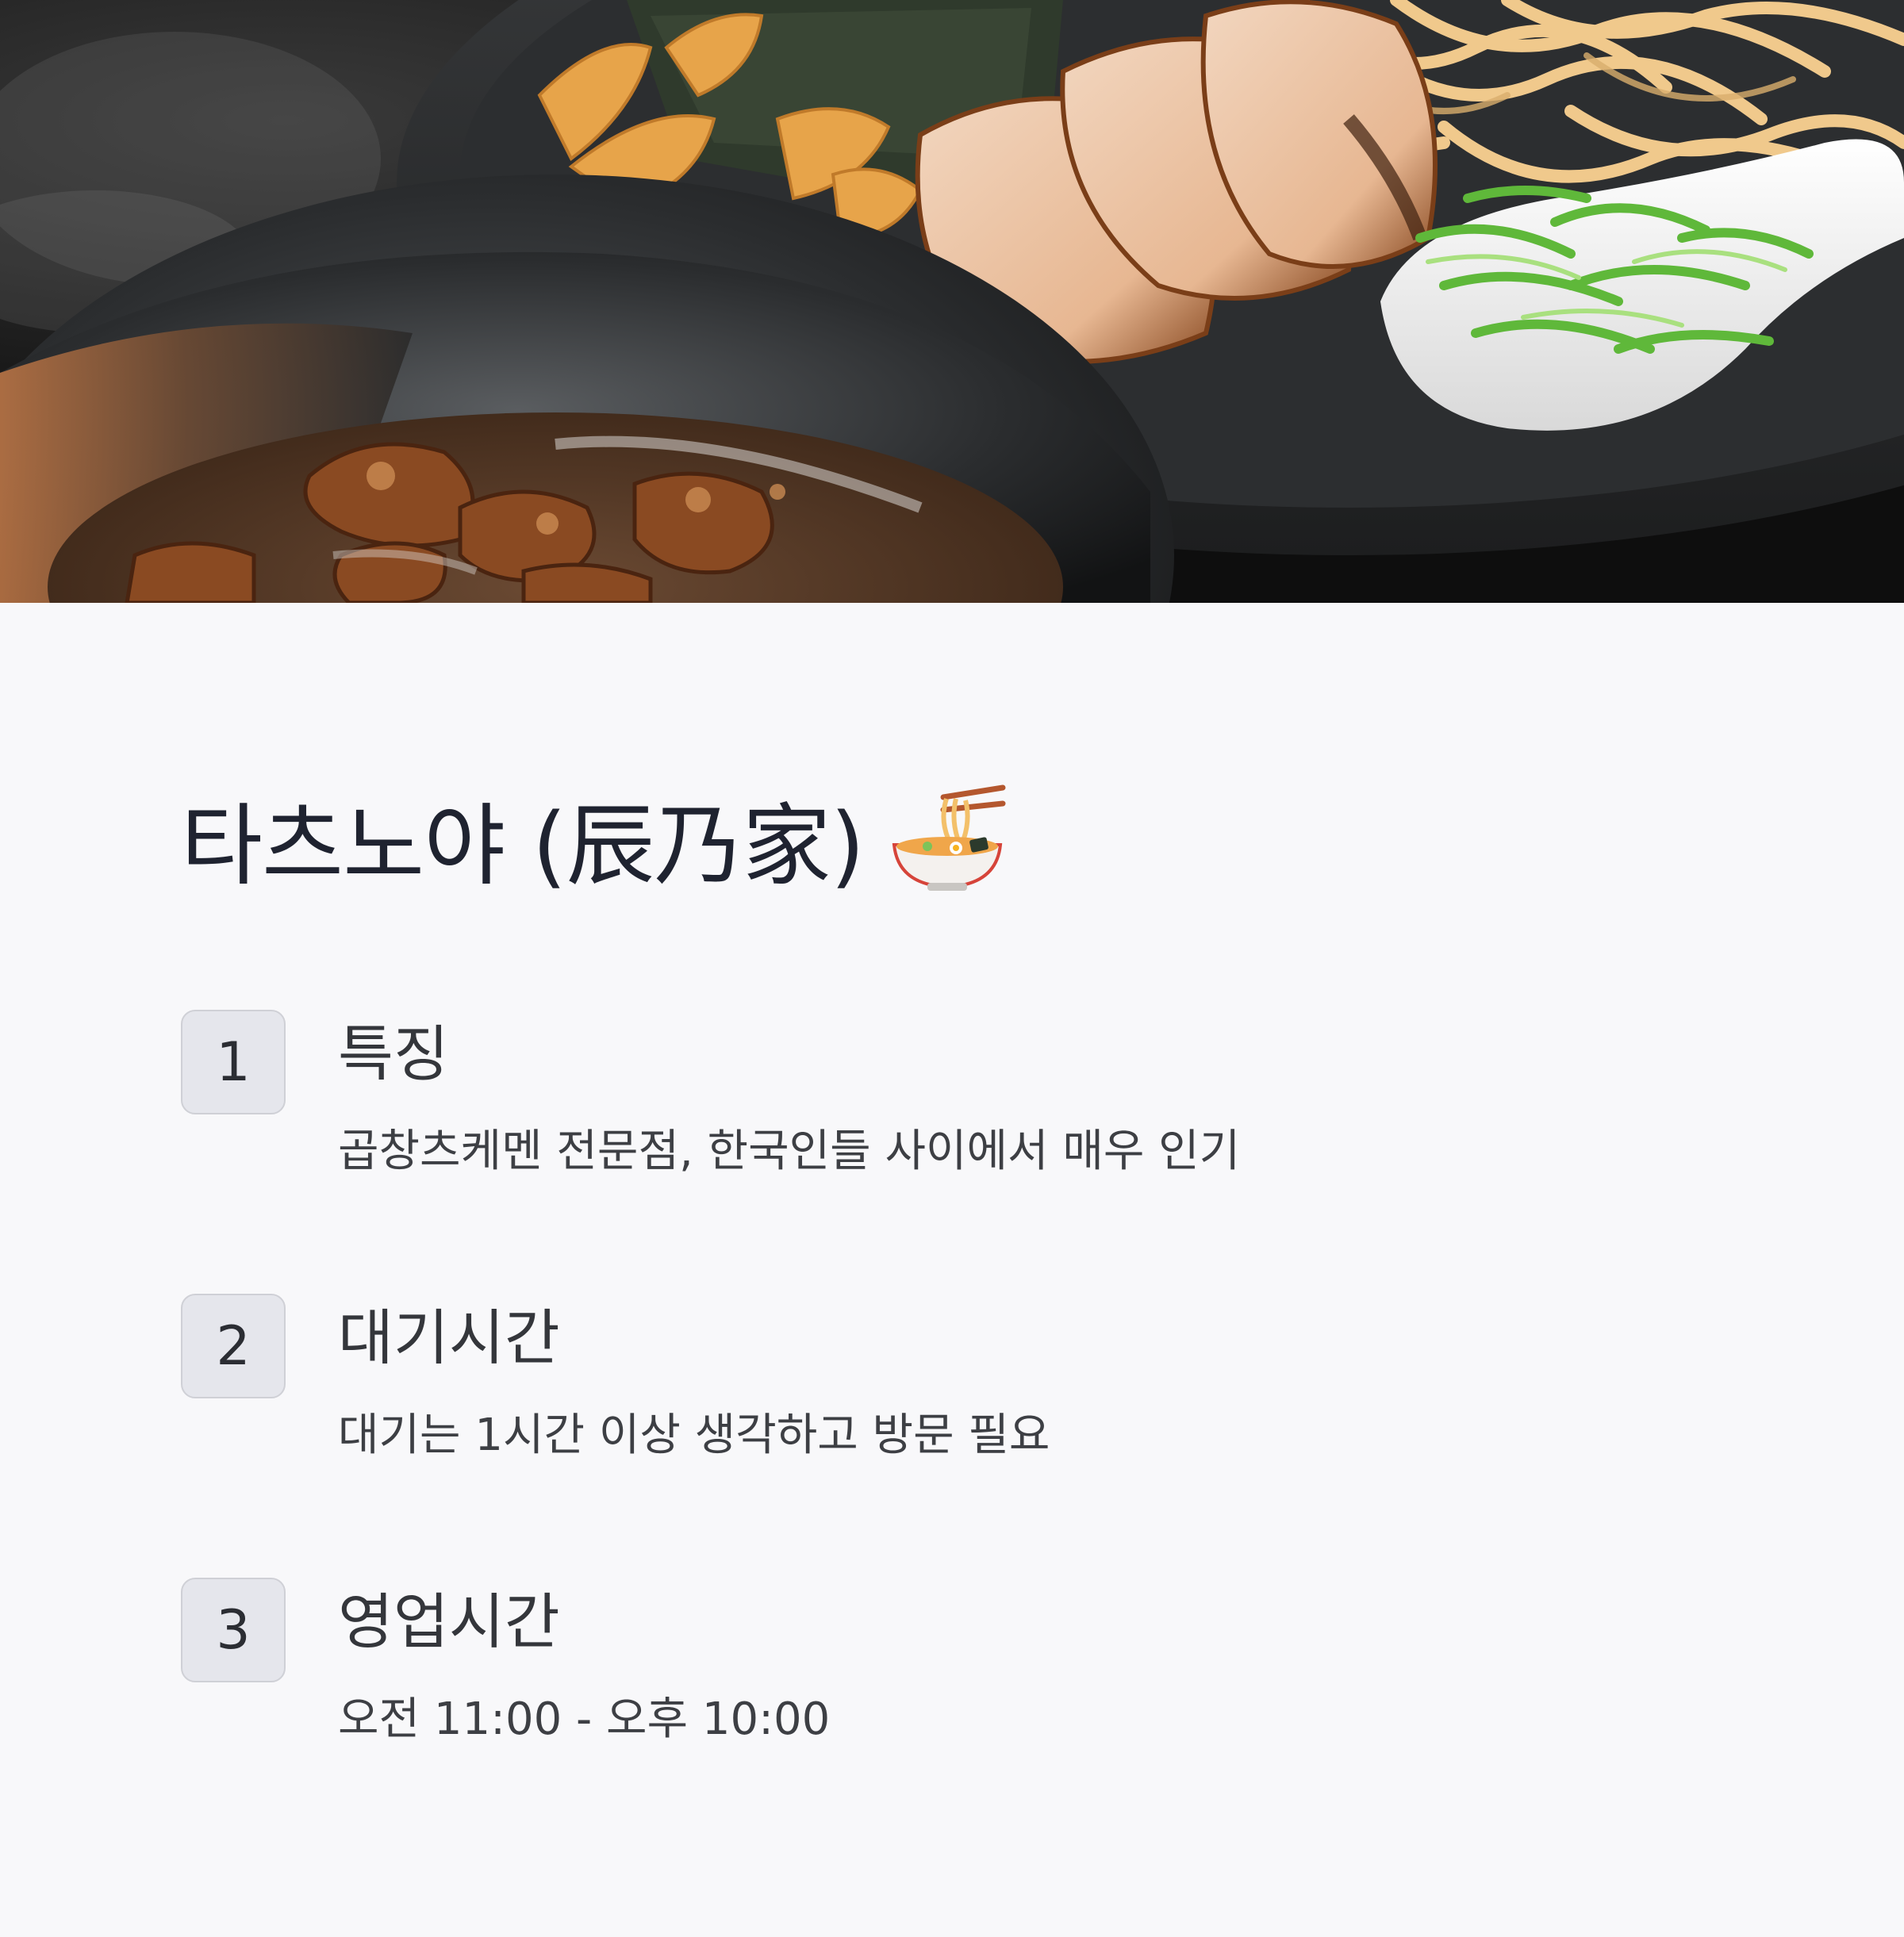 The width and height of the screenshot is (1904, 1937). What do you see at coordinates (789, 1151) in the screenshot?
I see `item-description: 곱창츠케멘 전문점, 한국인들 사이에서 매우 인기` at bounding box center [789, 1151].